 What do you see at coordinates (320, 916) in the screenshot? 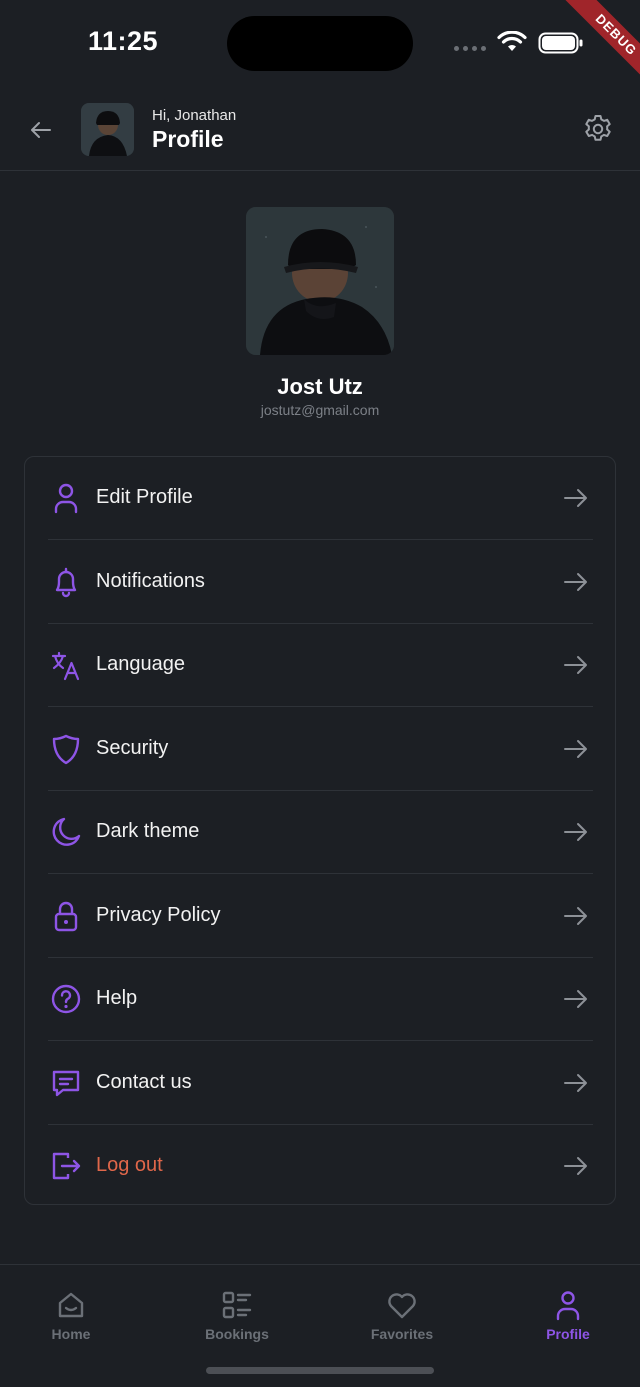
I see `menu-item-privacy-policy: Privacy Policy` at bounding box center [320, 916].